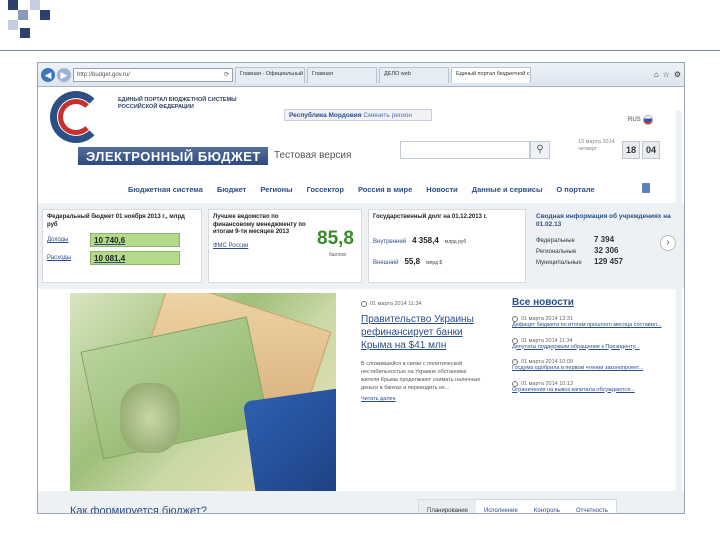  I want to click on brand-title: ЭЛЕКТРОННЫЙ БЮДЖЕТ, so click(173, 156).